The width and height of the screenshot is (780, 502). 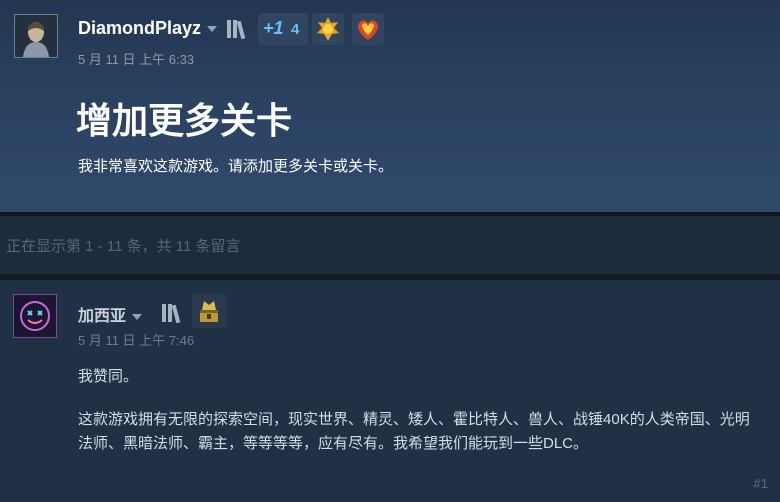 I want to click on commenter-avatar, so click(x=35, y=316).